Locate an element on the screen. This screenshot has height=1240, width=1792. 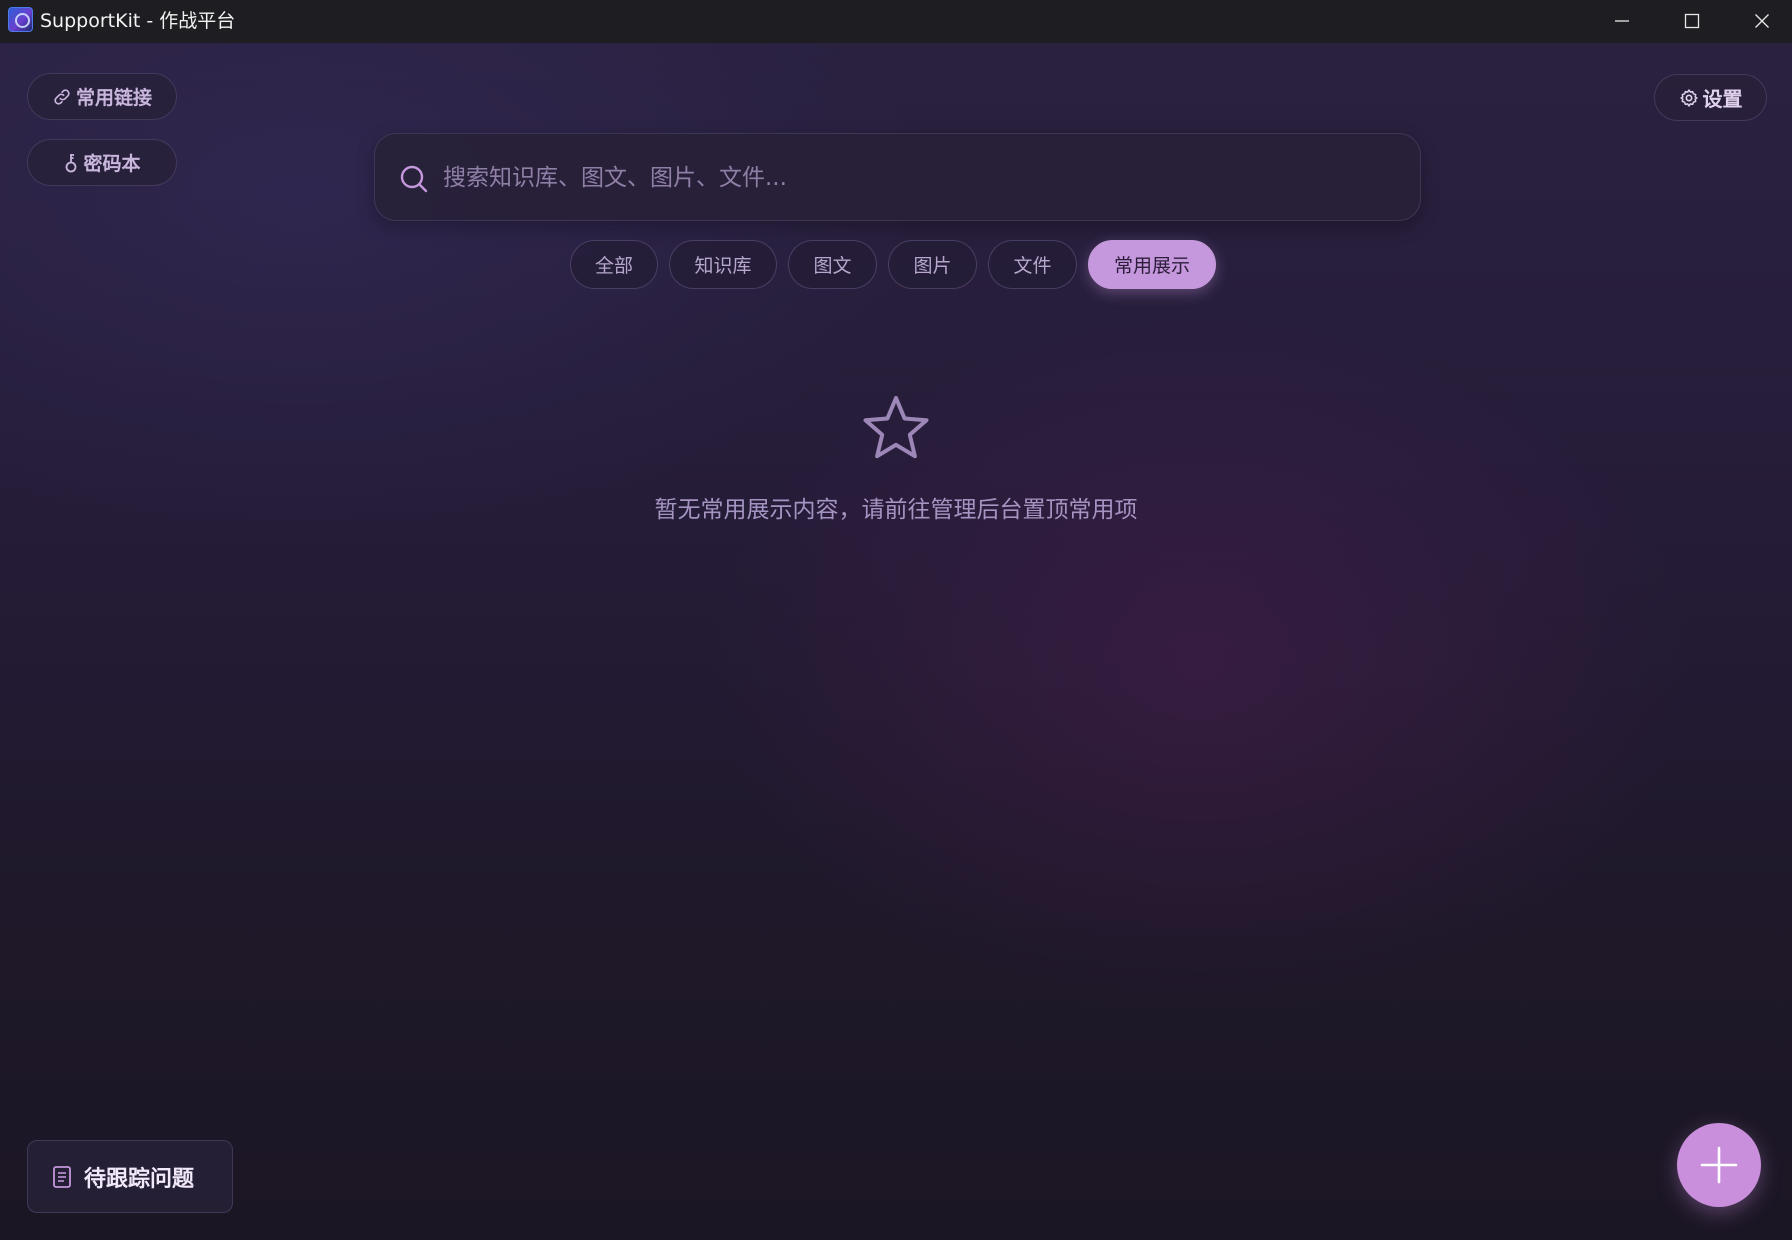
star-icon is located at coordinates (896, 427).